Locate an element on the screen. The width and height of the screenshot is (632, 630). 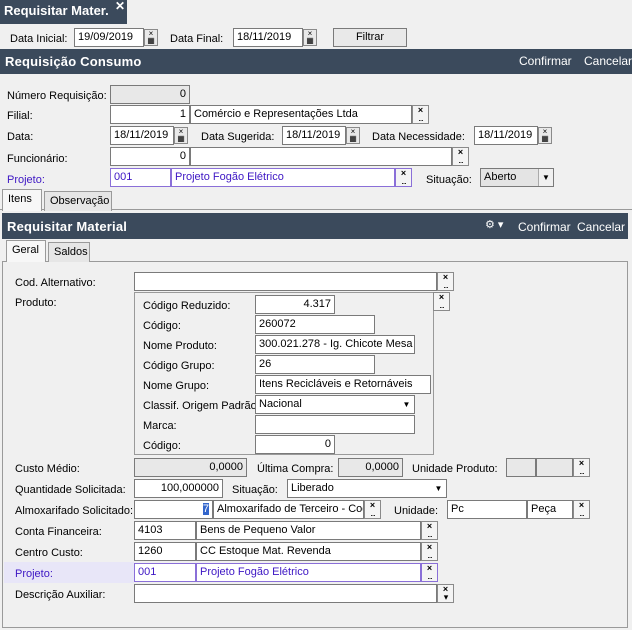
data-field: 18/11/2019 is located at coordinates (142, 135).